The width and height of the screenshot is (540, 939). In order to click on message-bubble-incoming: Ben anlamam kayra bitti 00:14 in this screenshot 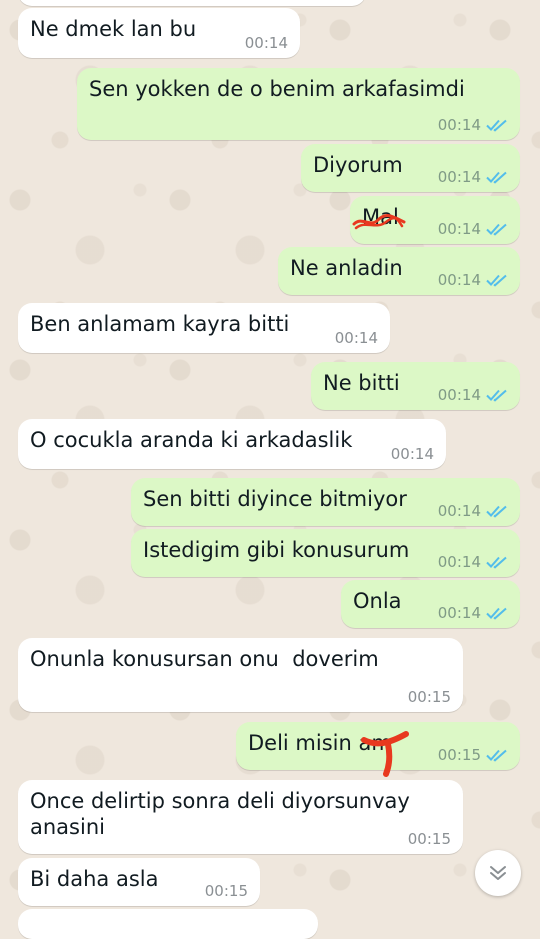, I will do `click(204, 328)`.